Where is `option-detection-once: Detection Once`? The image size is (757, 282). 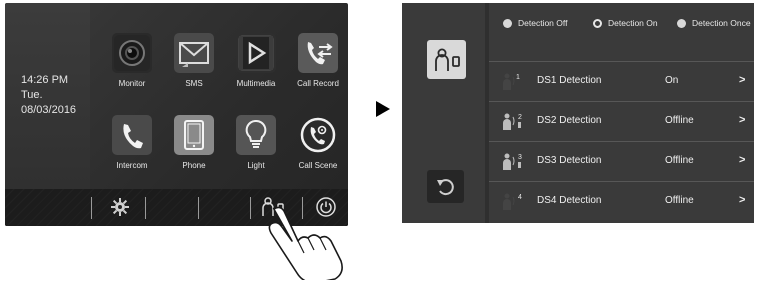 option-detection-once: Detection Once is located at coordinates (714, 23).